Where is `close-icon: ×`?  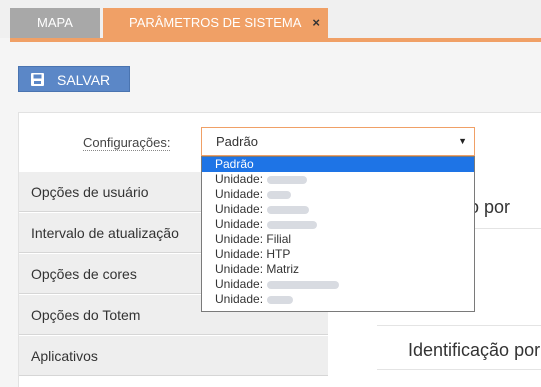
close-icon: × is located at coordinates (316, 23).